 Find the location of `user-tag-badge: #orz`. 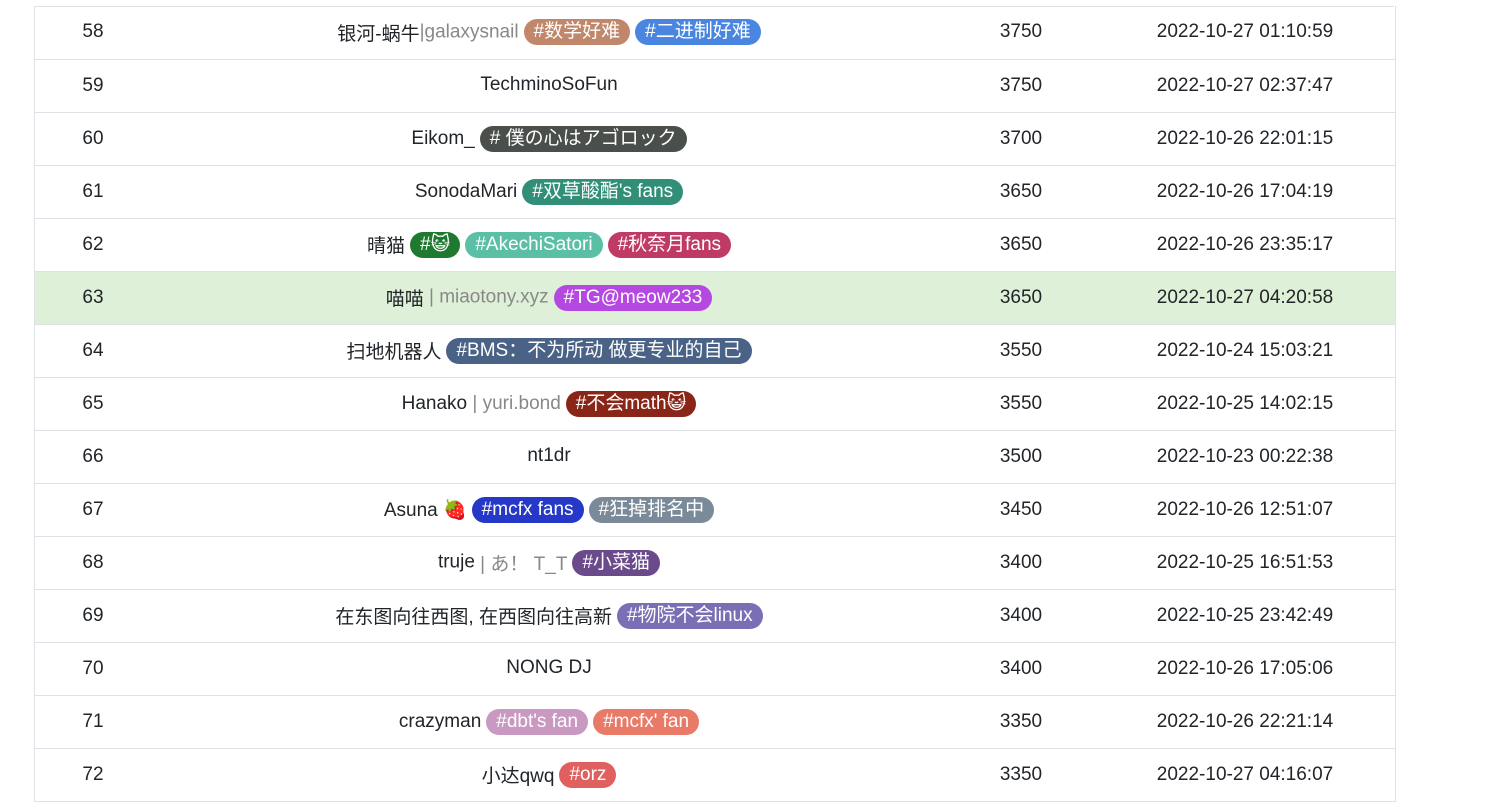

user-tag-badge: #orz is located at coordinates (588, 774).